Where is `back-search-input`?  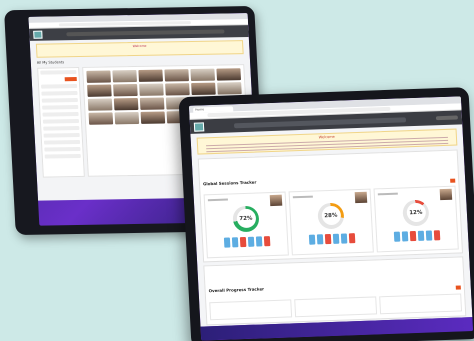 back-search-input is located at coordinates (145, 33).